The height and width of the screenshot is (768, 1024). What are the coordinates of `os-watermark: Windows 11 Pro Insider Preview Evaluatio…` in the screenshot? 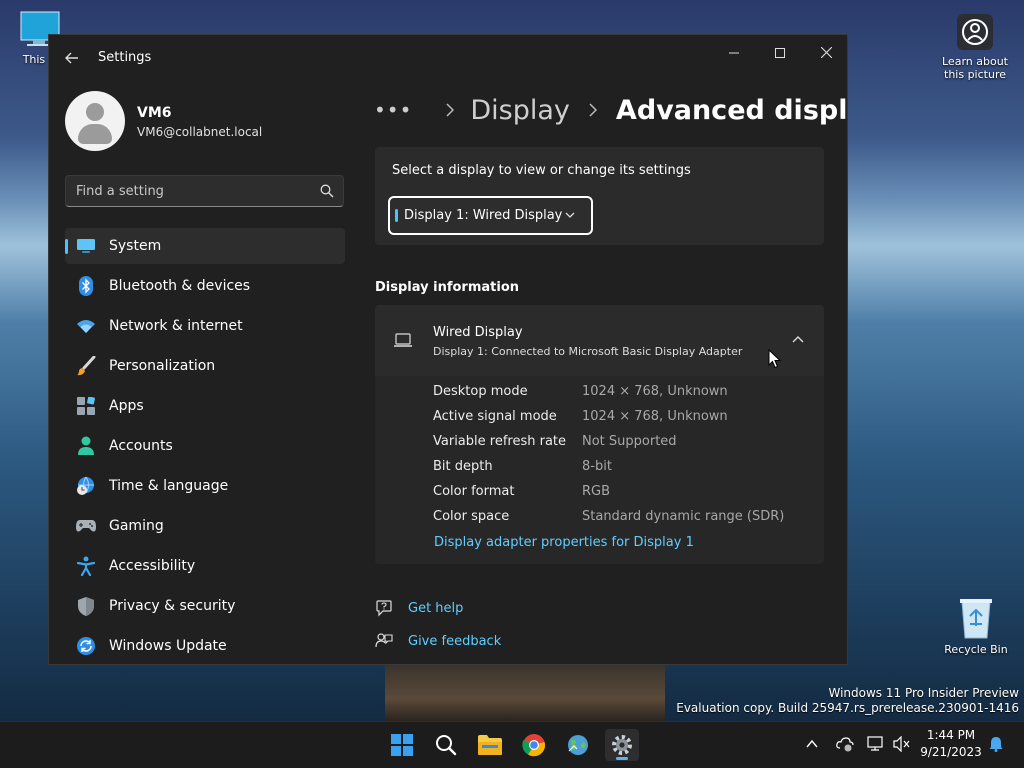 It's located at (847, 701).